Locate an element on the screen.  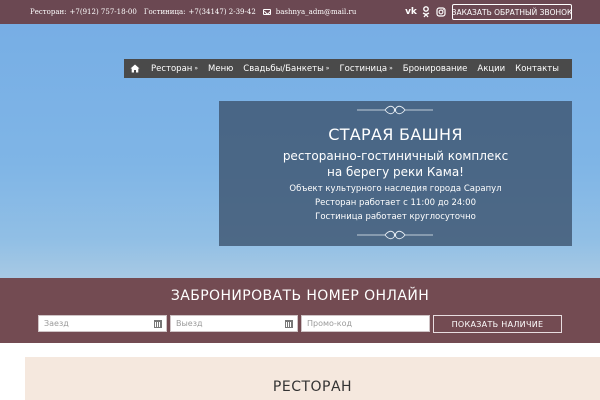
home-icon is located at coordinates (135, 68).